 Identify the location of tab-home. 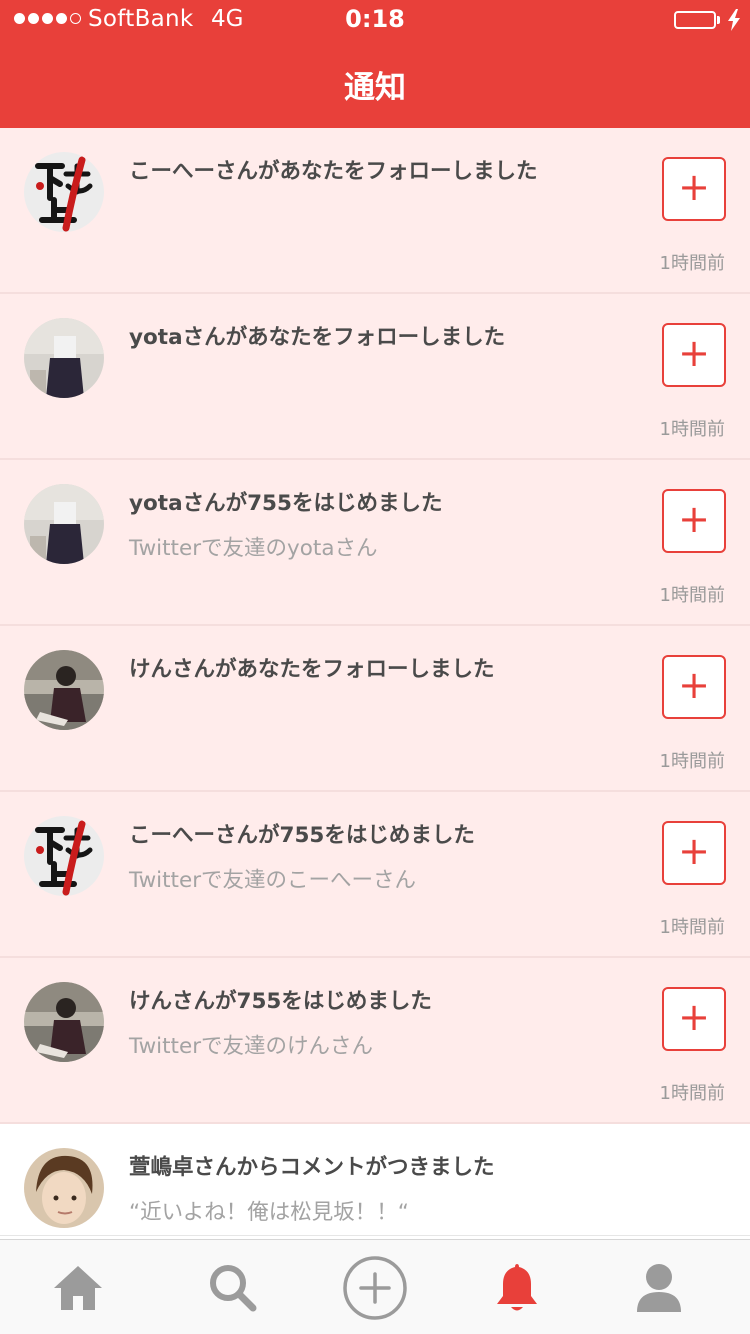
(78, 1288).